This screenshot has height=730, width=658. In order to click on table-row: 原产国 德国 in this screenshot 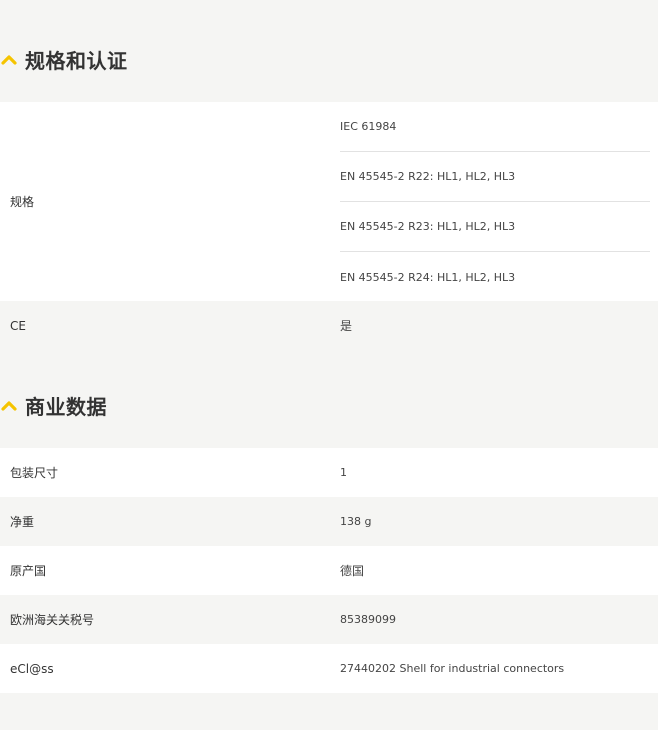, I will do `click(329, 570)`.